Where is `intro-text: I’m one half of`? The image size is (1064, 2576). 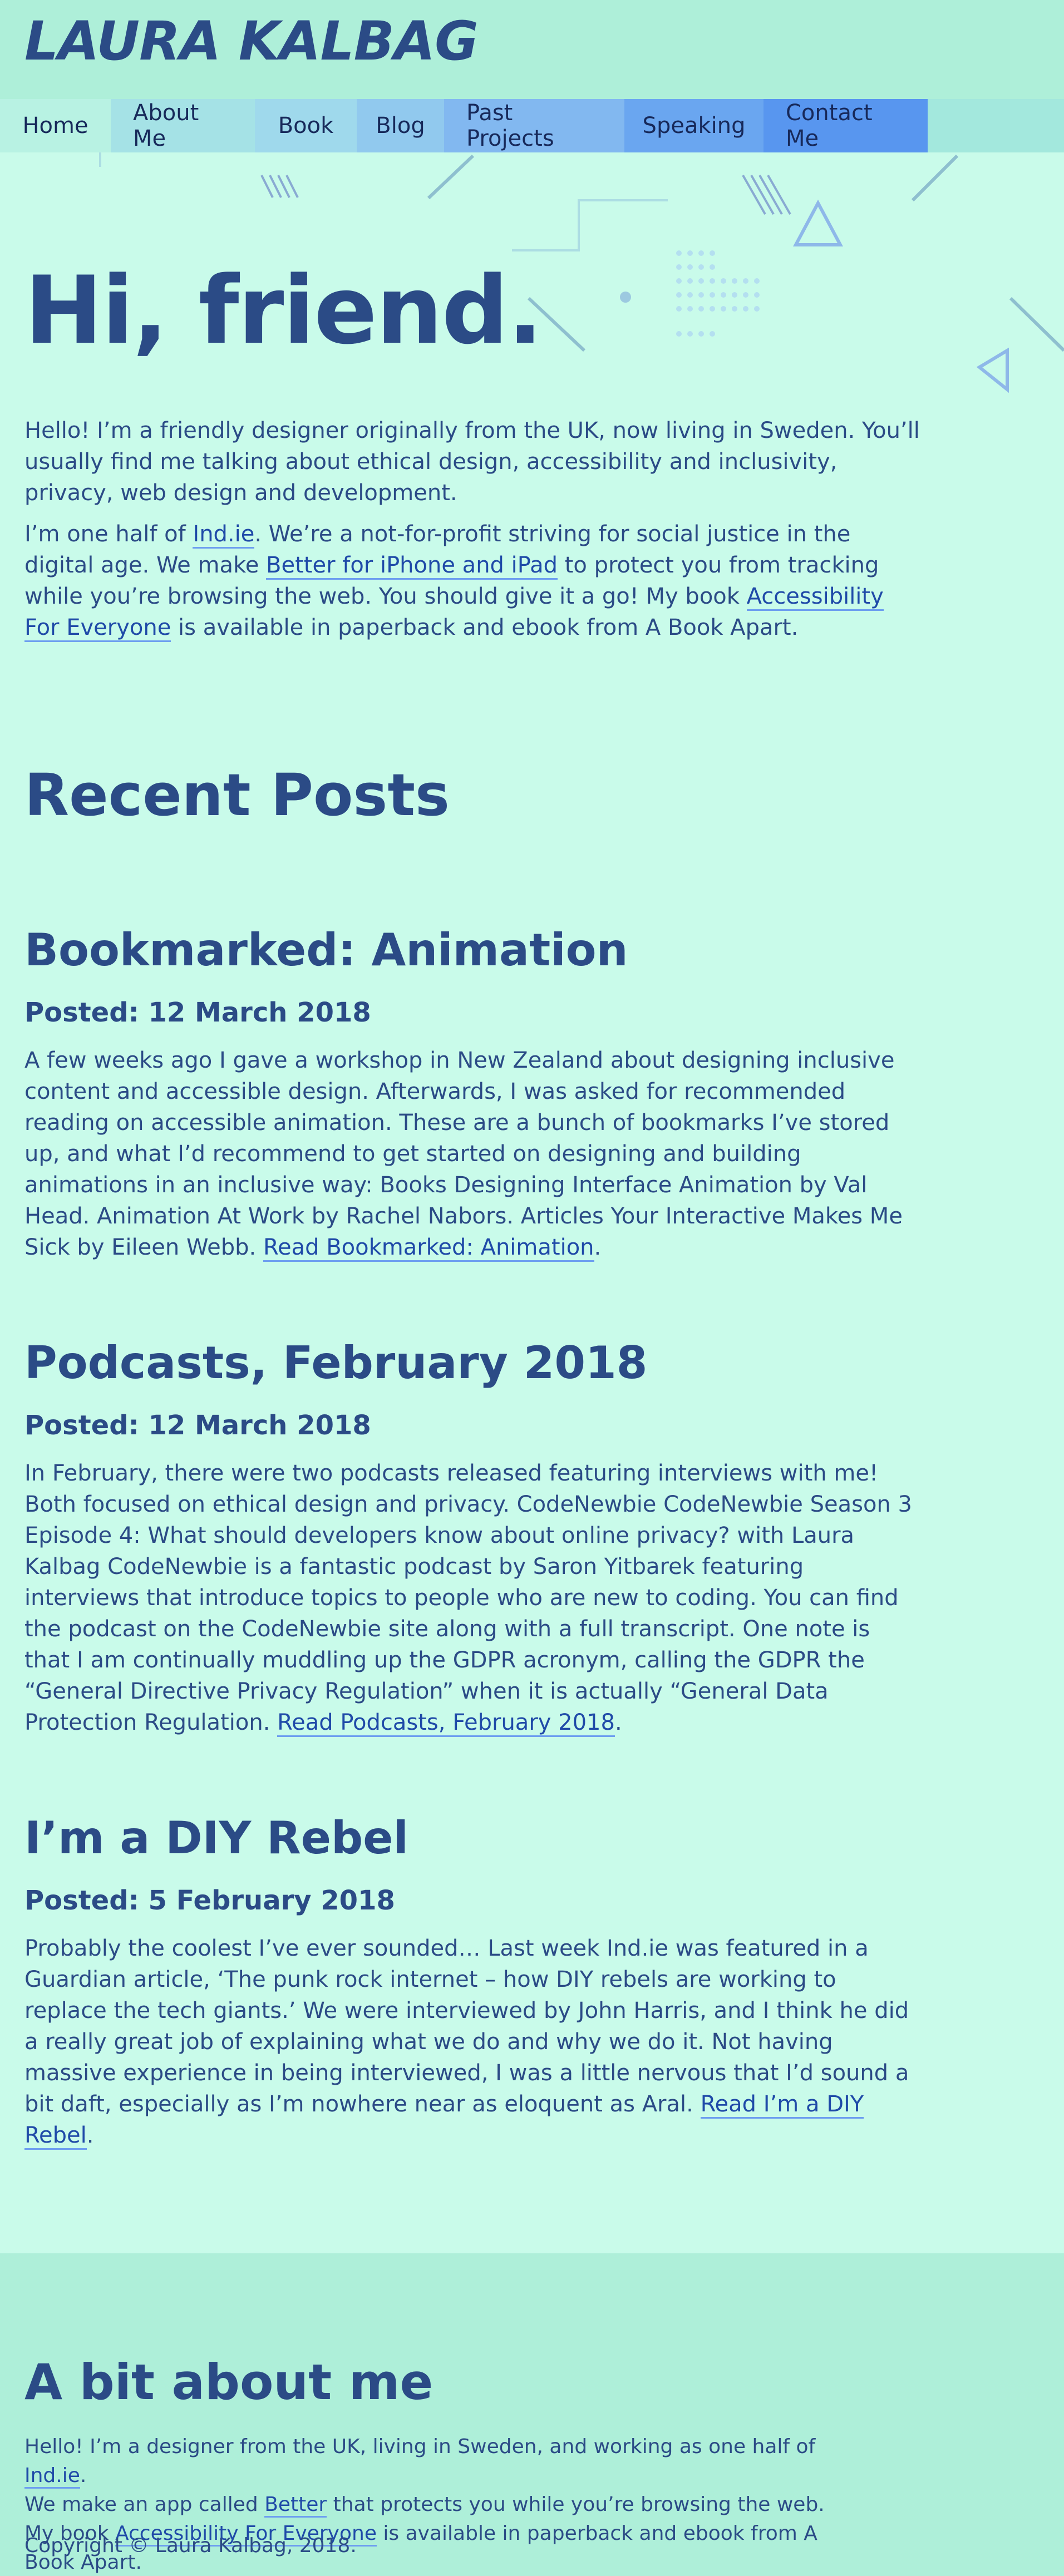 intro-text: I’m one half of is located at coordinates (108, 534).